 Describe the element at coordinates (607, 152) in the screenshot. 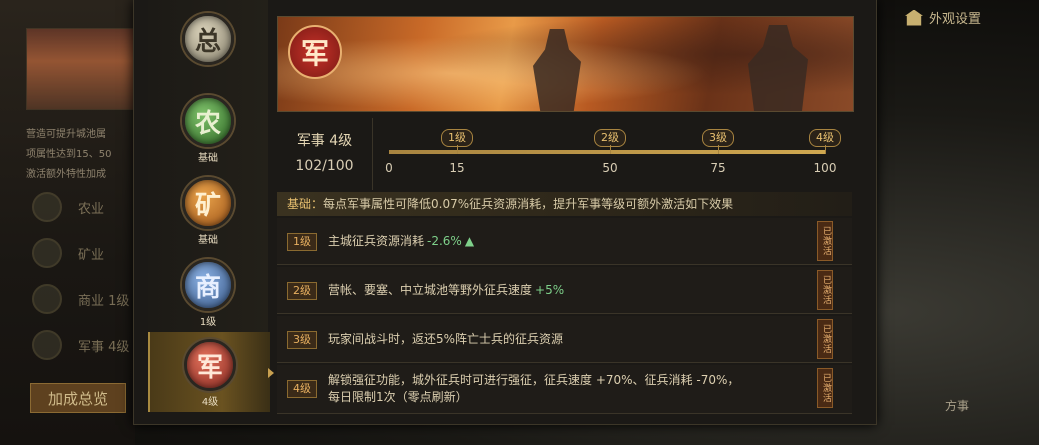

I see `progress-track` at that location.